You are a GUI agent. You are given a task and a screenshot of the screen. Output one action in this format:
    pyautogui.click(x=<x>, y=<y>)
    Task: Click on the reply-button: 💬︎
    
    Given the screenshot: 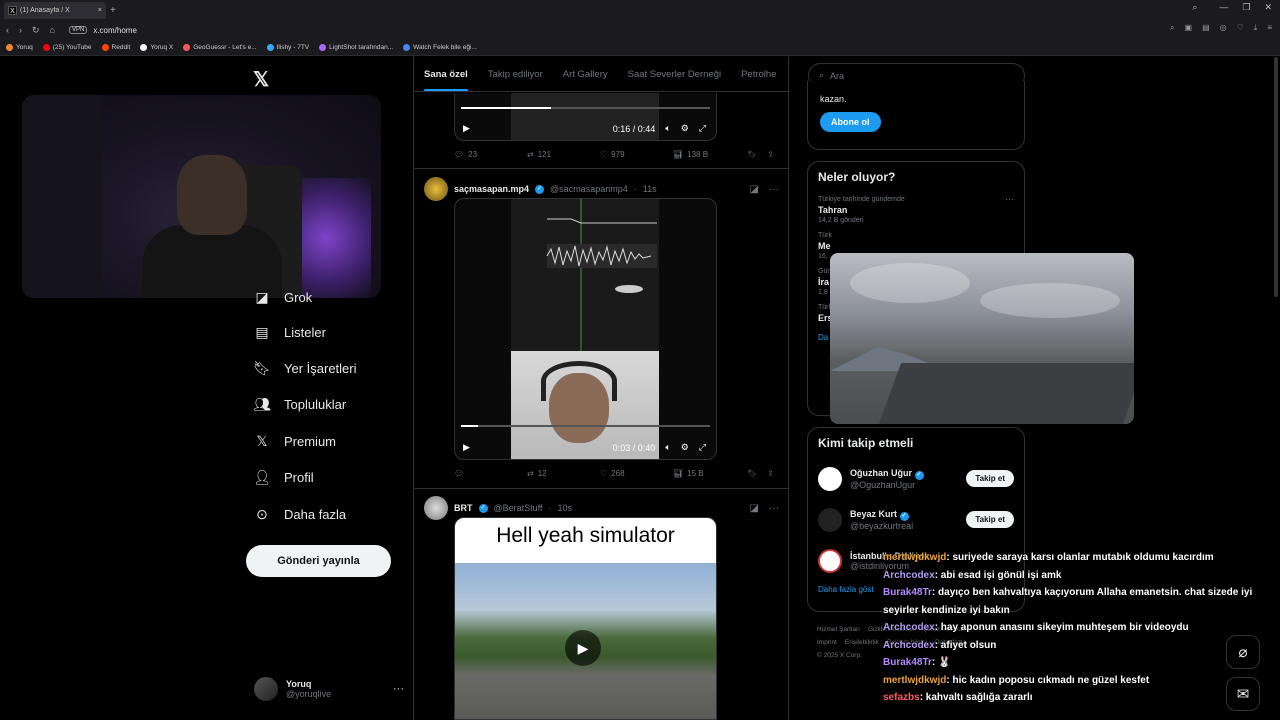 What is the action you would take?
    pyautogui.click(x=490, y=473)
    